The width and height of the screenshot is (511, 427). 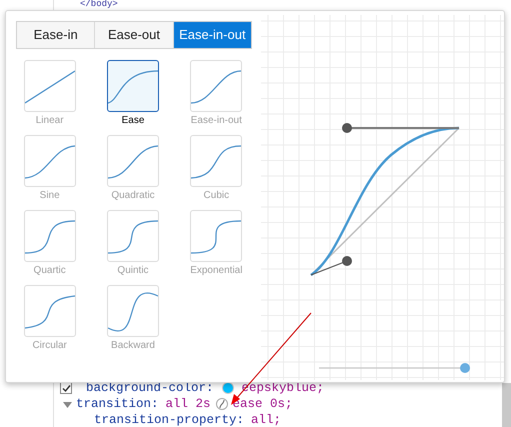 What do you see at coordinates (188, 404) in the screenshot?
I see `css-value: all 2s` at bounding box center [188, 404].